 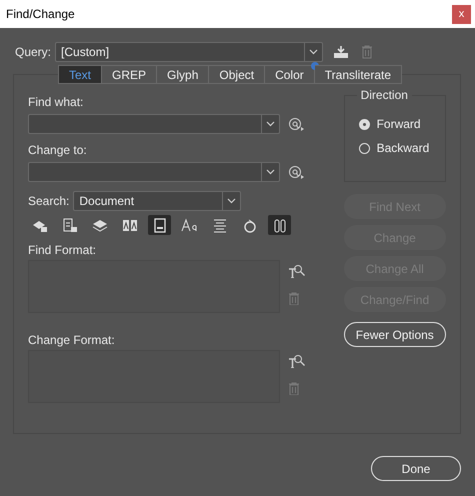 What do you see at coordinates (237, 74) in the screenshot?
I see `tab: Object` at bounding box center [237, 74].